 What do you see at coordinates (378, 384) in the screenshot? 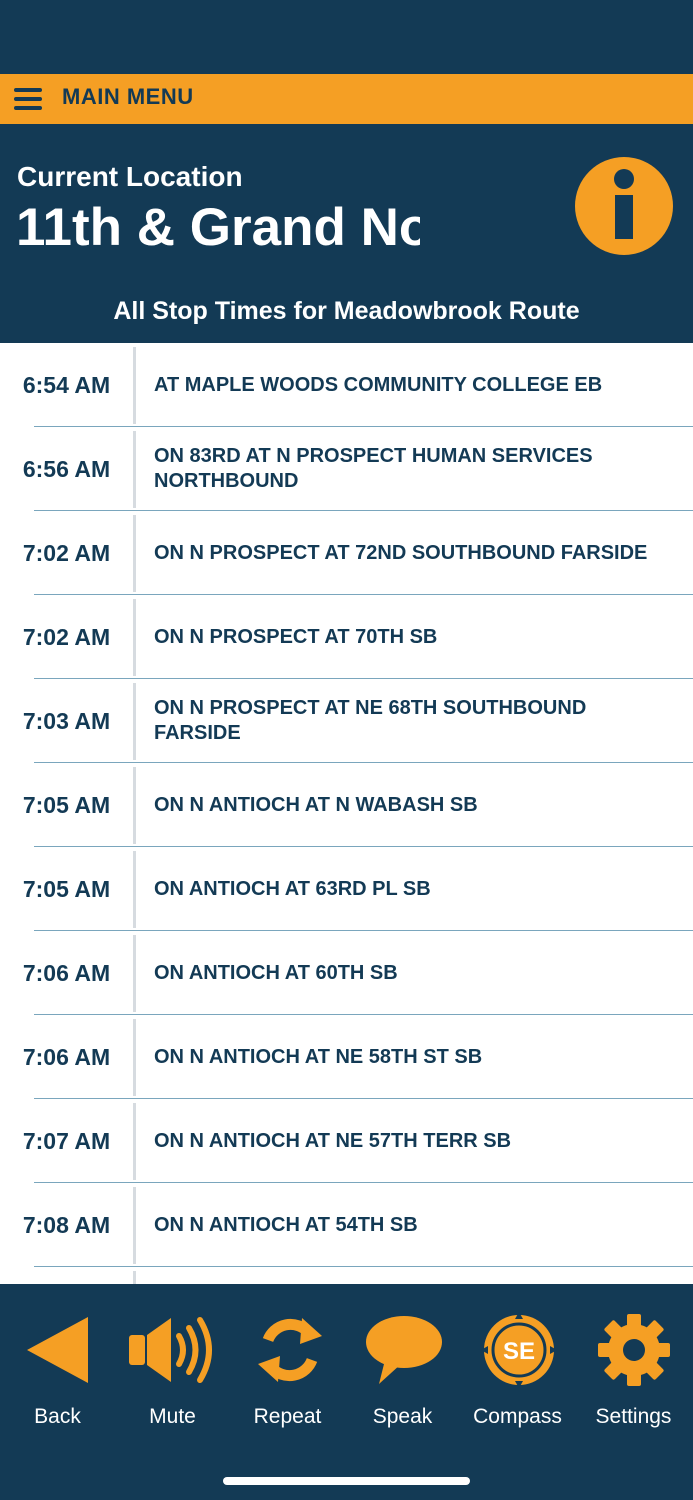
I see `stop-name: AT MAPLE WOODS COMMUNITY COLLEGE EB` at bounding box center [378, 384].